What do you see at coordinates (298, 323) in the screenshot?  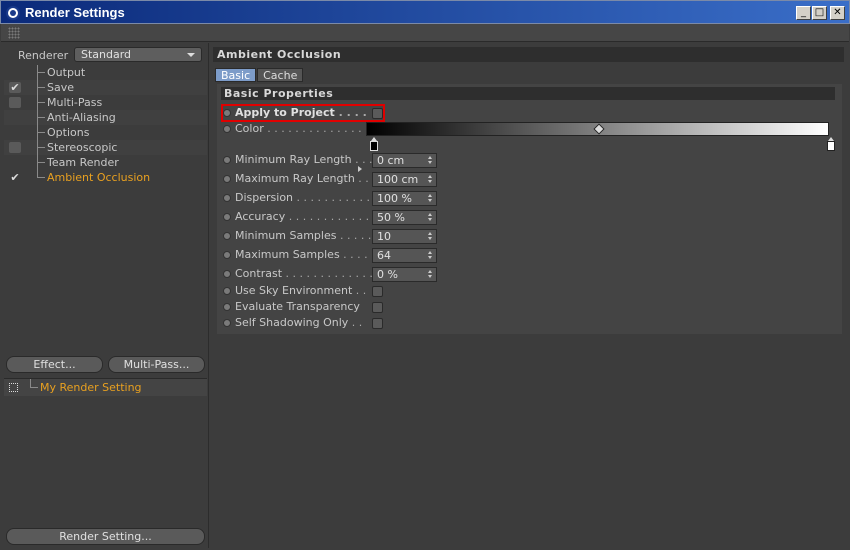 I see `self-shadowing-only-label: Self Shadowing Only . .` at bounding box center [298, 323].